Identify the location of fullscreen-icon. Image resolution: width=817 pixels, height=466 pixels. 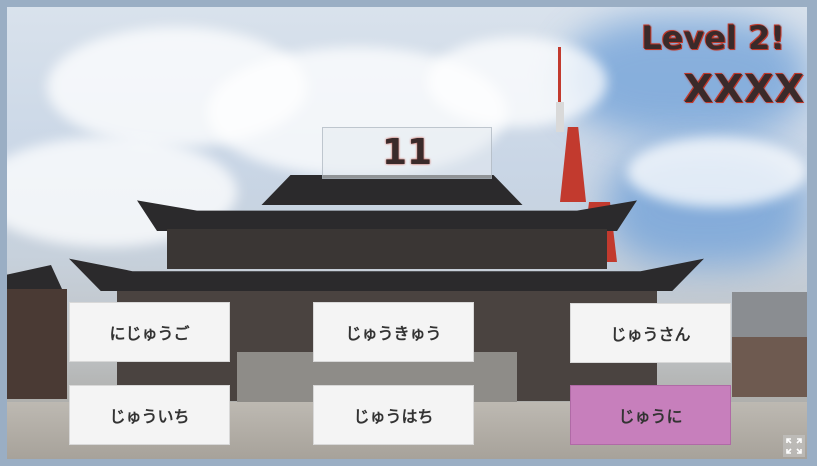
(794, 446).